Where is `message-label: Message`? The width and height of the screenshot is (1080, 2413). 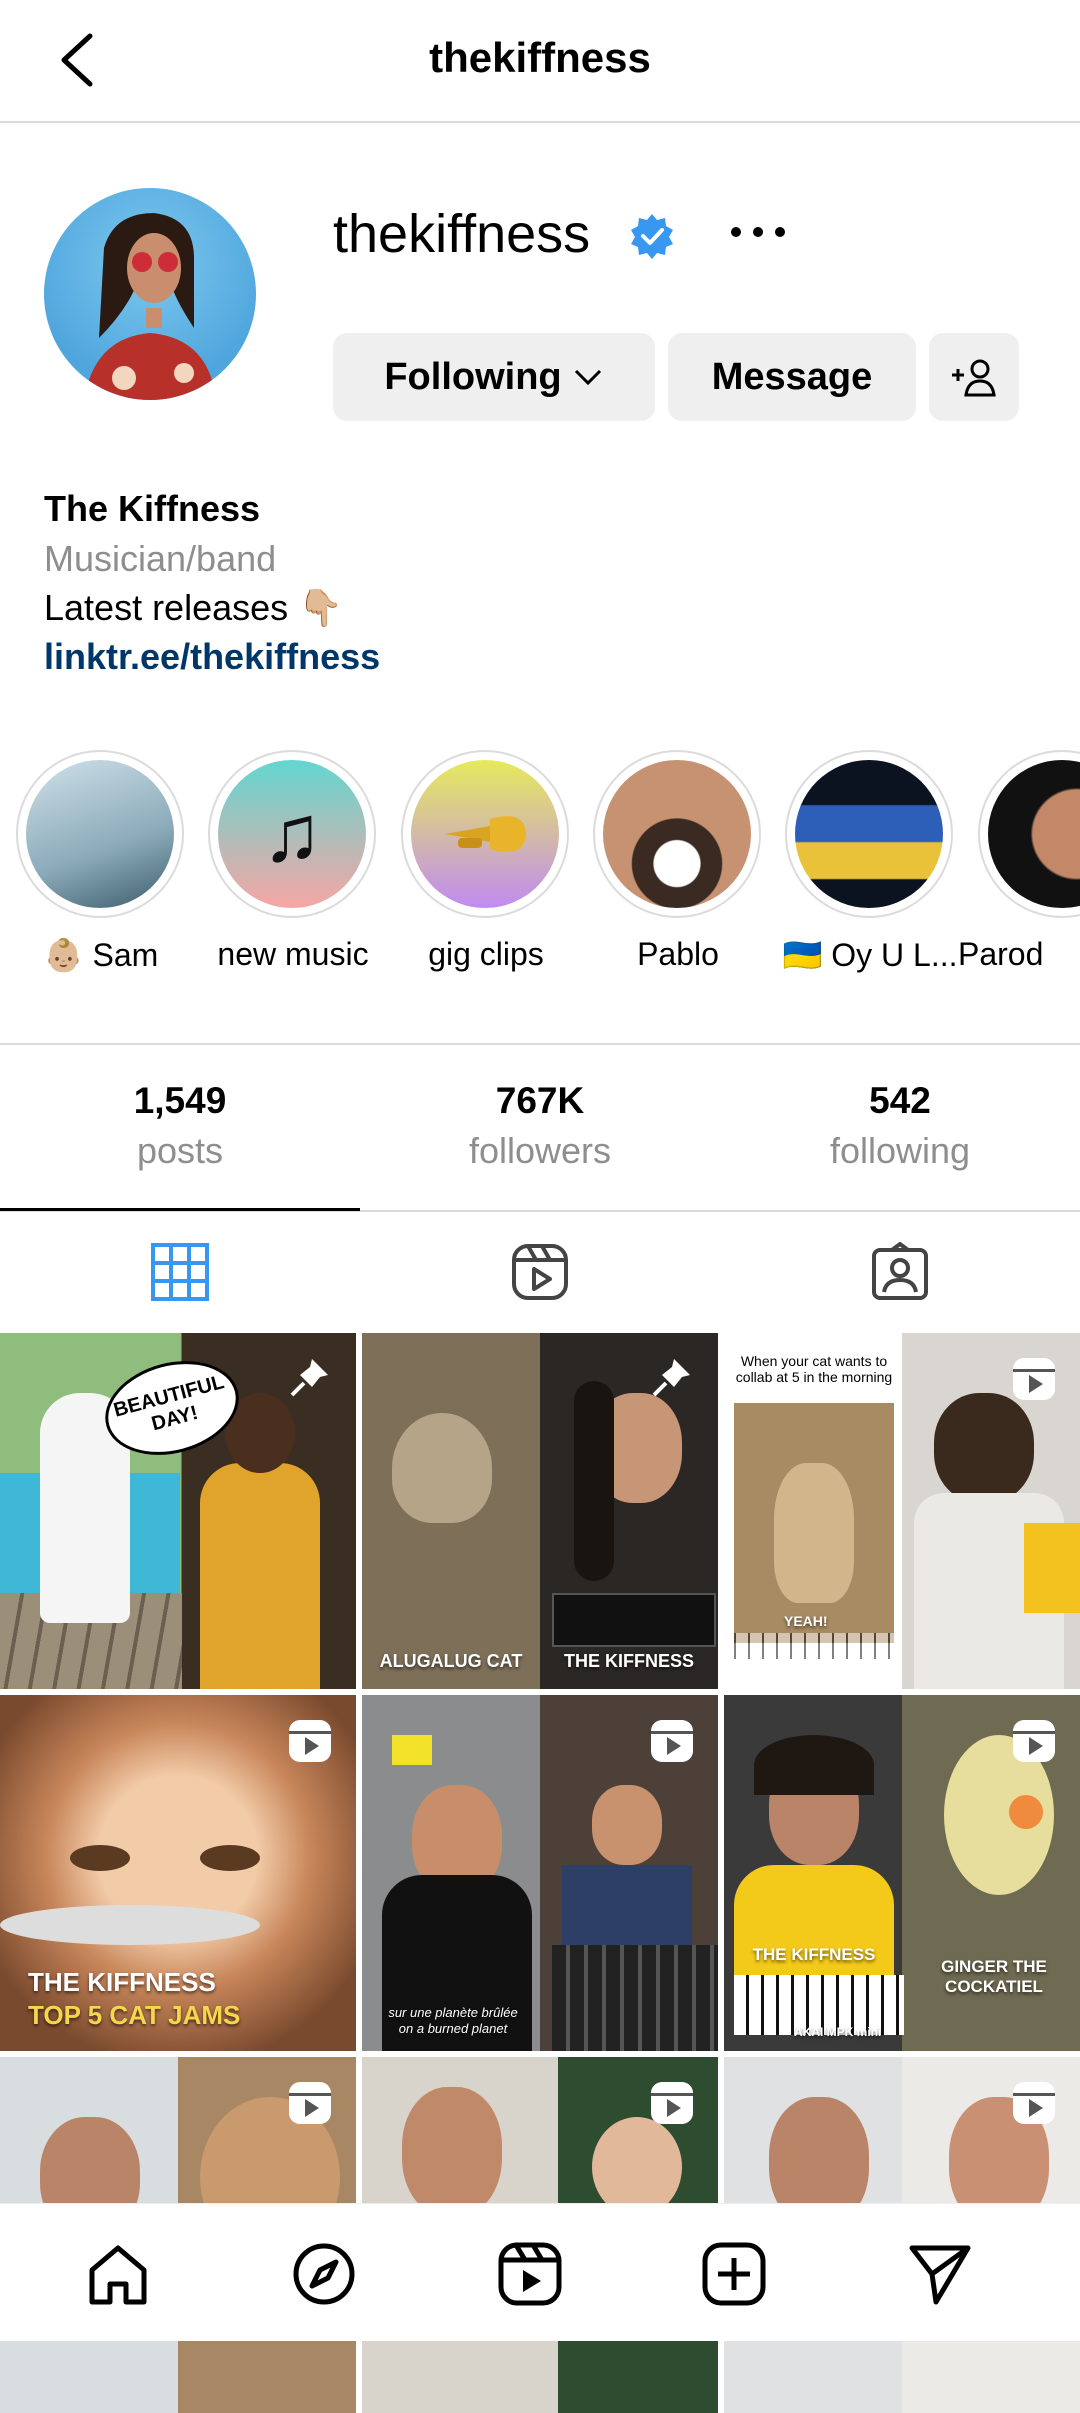 message-label: Message is located at coordinates (792, 376).